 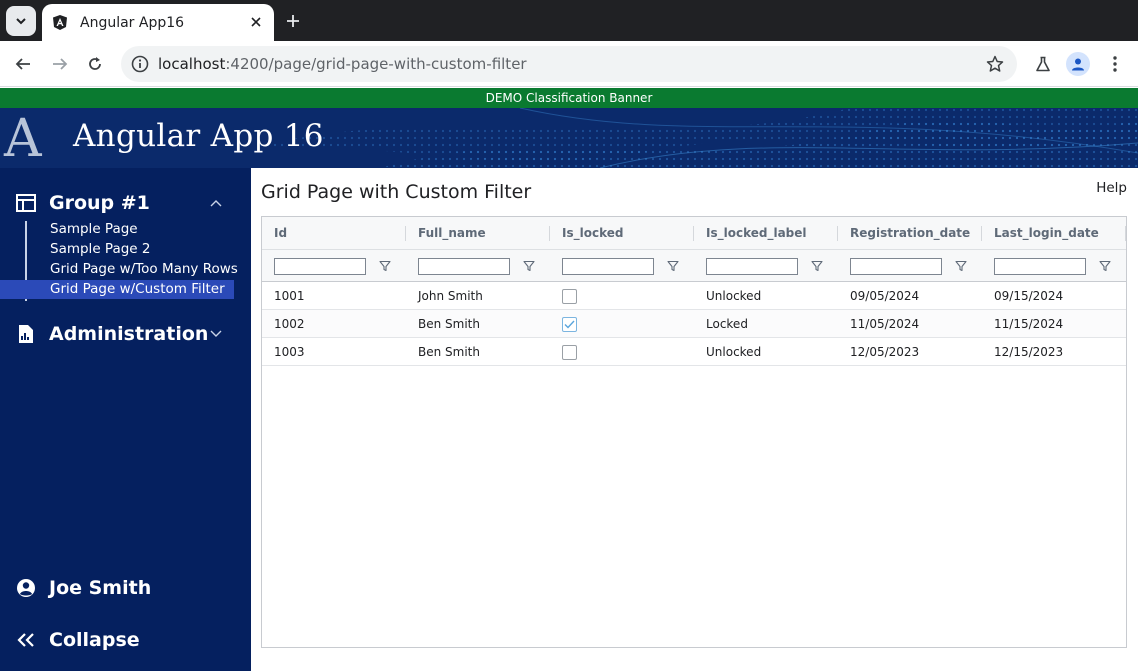 I want to click on sidebar-item-sample-page: Sample Page, so click(x=139, y=229).